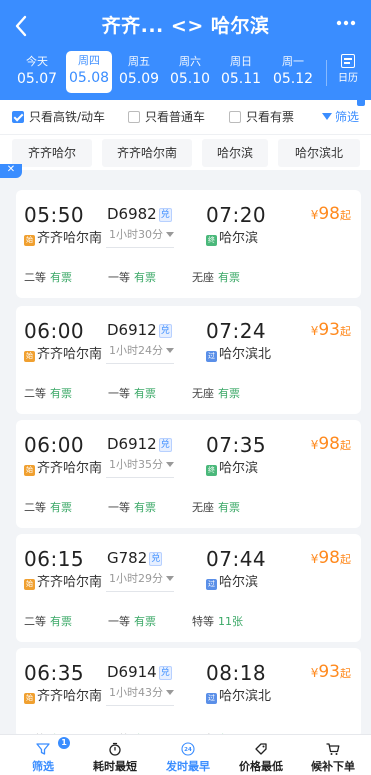  What do you see at coordinates (136, 234) in the screenshot?
I see `duration-text: 1小时30分` at bounding box center [136, 234].